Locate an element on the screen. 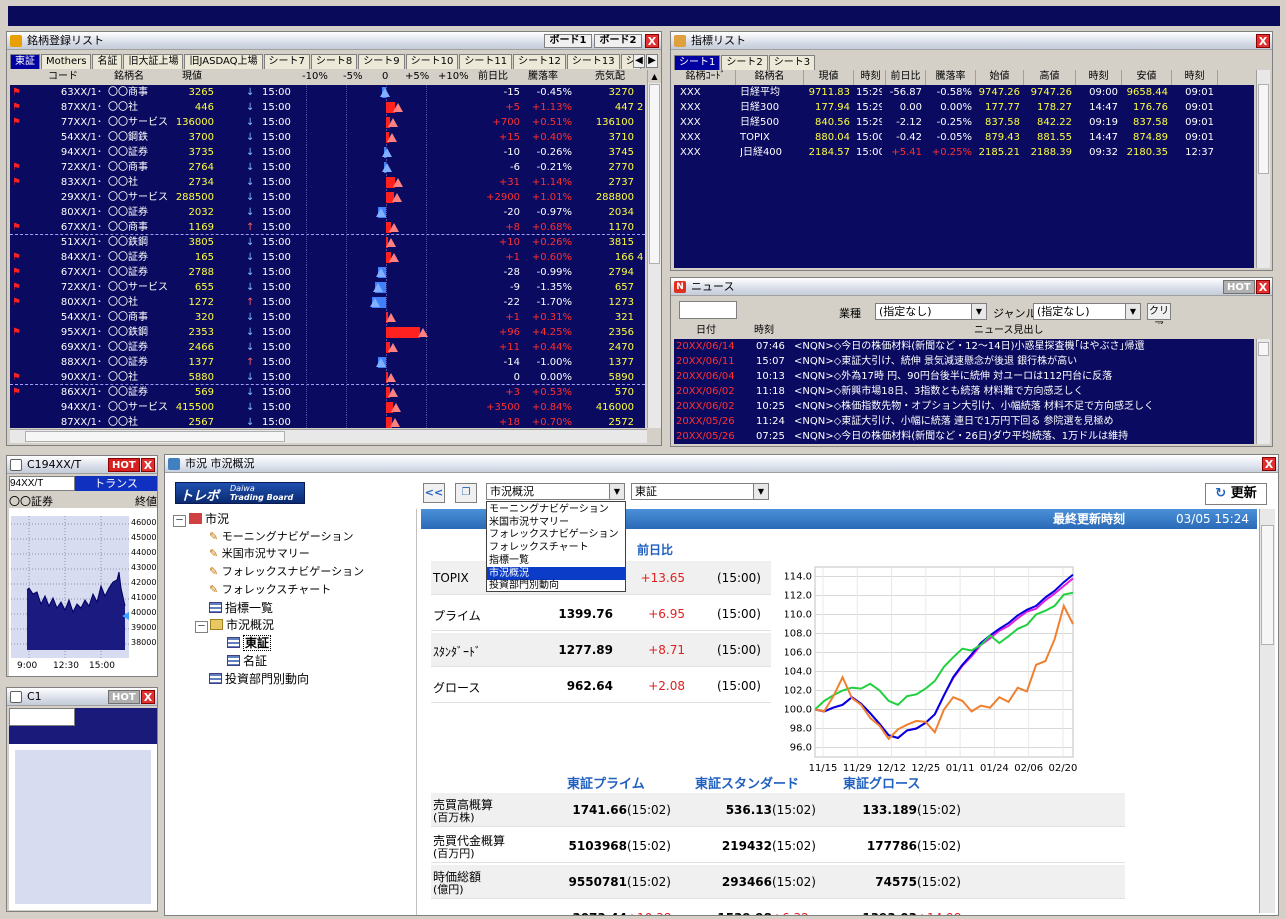 The height and width of the screenshot is (919, 1286). col-change: 前日比 is located at coordinates (493, 77).